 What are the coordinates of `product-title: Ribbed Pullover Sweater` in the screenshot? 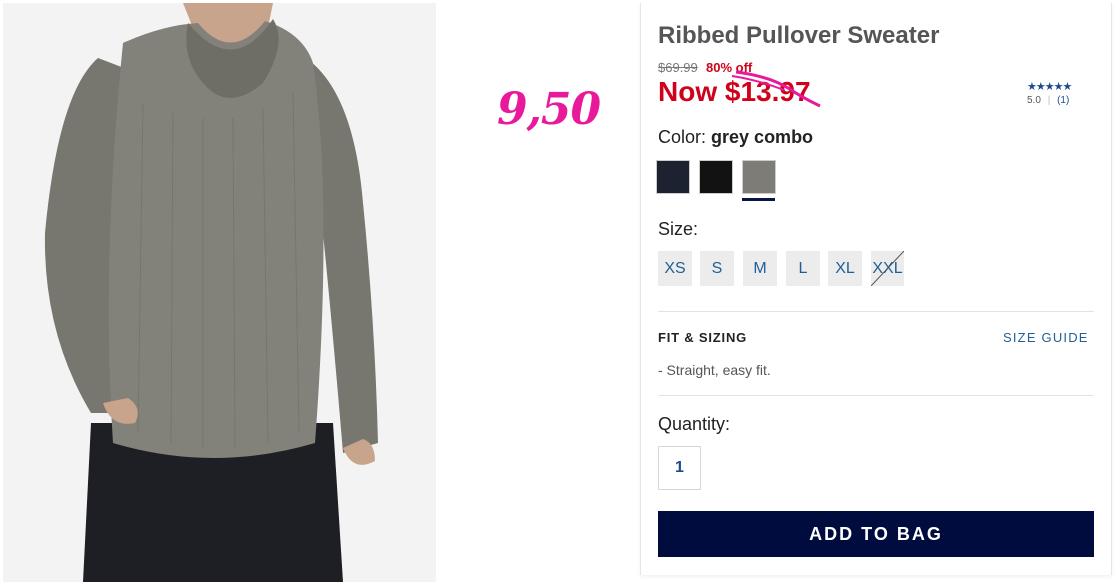 It's located at (799, 35).